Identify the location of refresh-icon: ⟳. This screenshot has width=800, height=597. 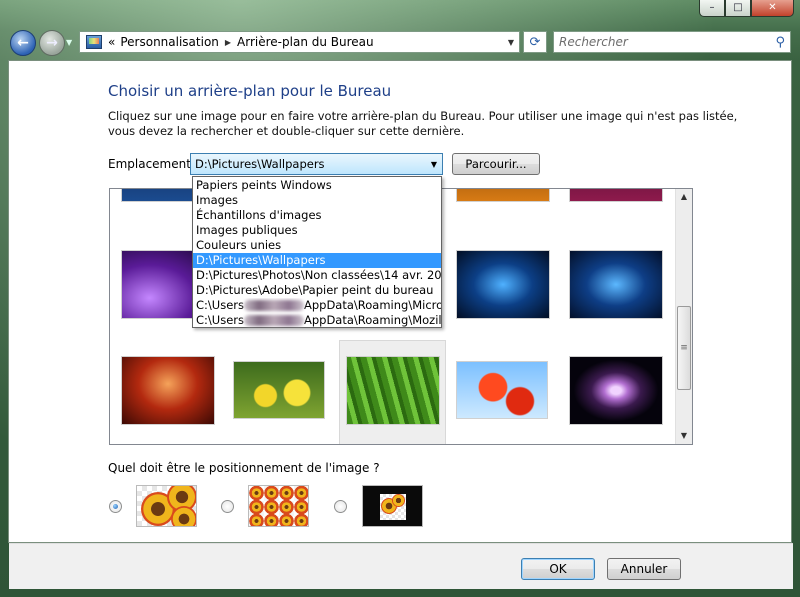
(535, 42).